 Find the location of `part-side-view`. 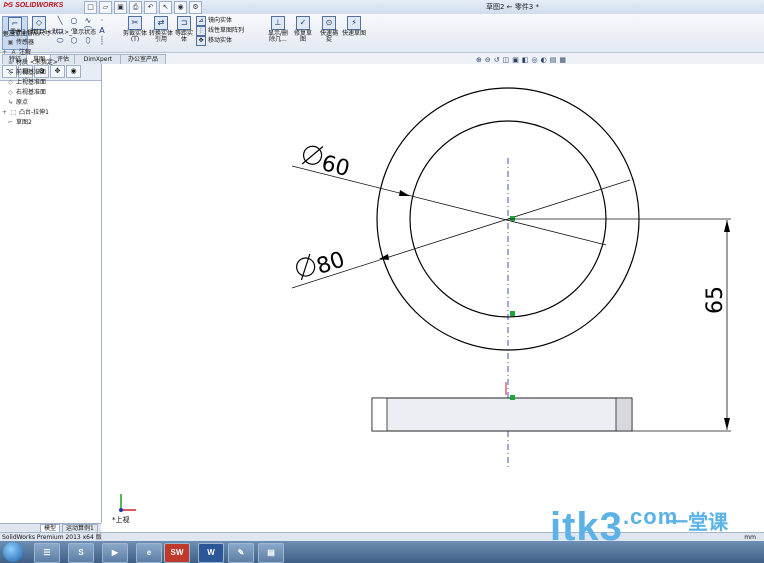

part-side-view is located at coordinates (502, 414).